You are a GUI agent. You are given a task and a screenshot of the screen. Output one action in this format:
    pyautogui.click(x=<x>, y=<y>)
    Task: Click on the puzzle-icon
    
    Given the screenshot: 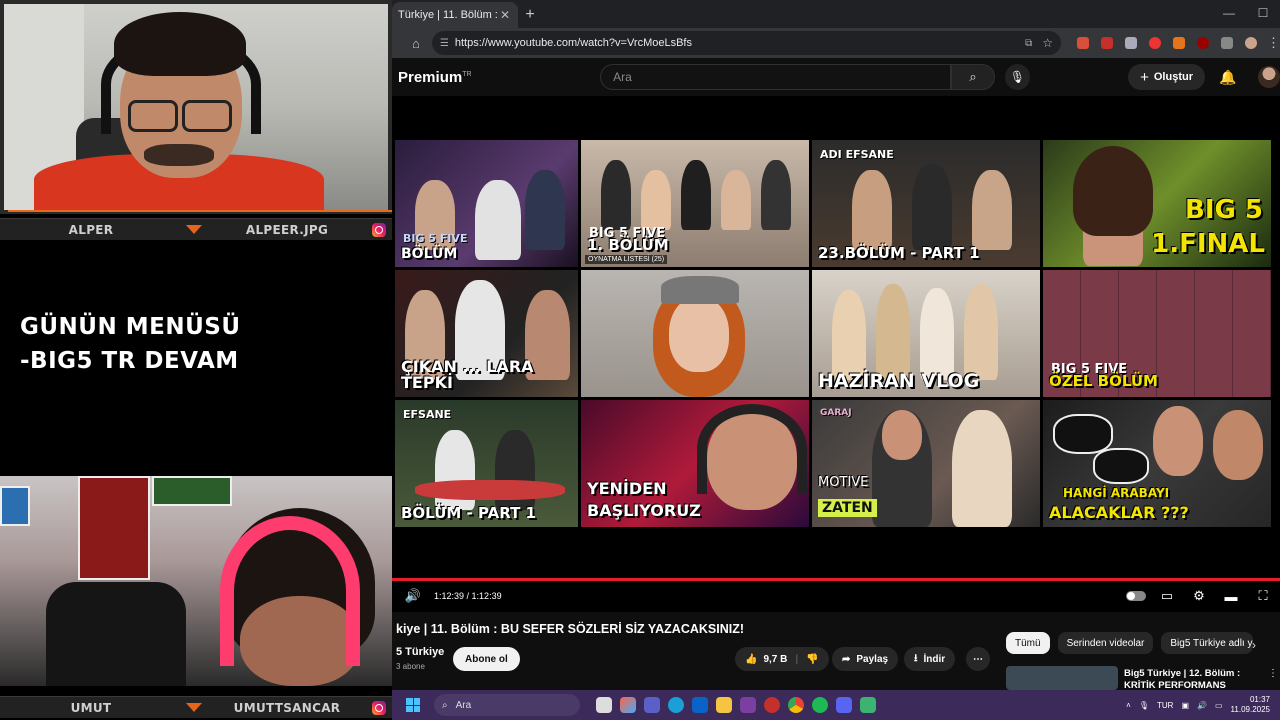 What is the action you would take?
    pyautogui.click(x=1227, y=43)
    